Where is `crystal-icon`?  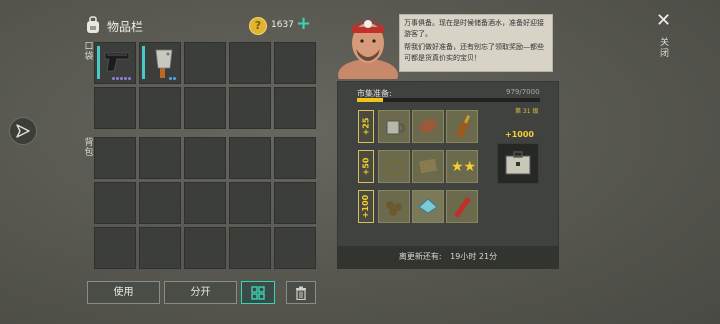 crystal-icon is located at coordinates (428, 206).